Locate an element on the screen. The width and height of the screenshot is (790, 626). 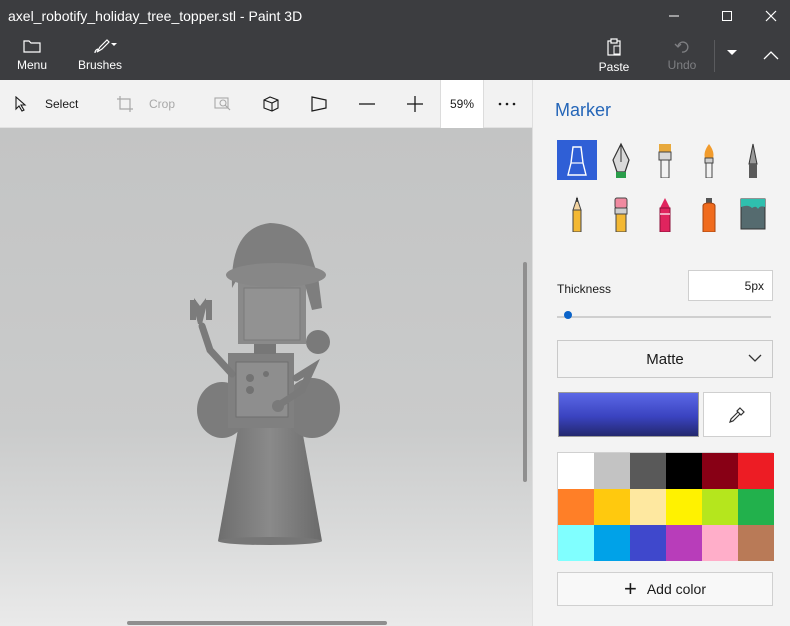
watercolor-icon is located at coordinates (709, 161).